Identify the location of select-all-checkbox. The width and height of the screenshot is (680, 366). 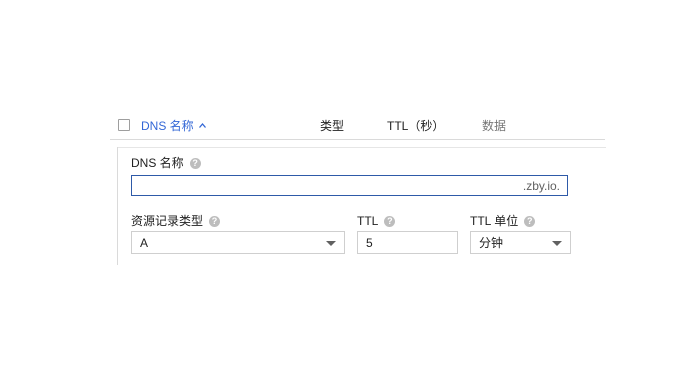
(124, 125).